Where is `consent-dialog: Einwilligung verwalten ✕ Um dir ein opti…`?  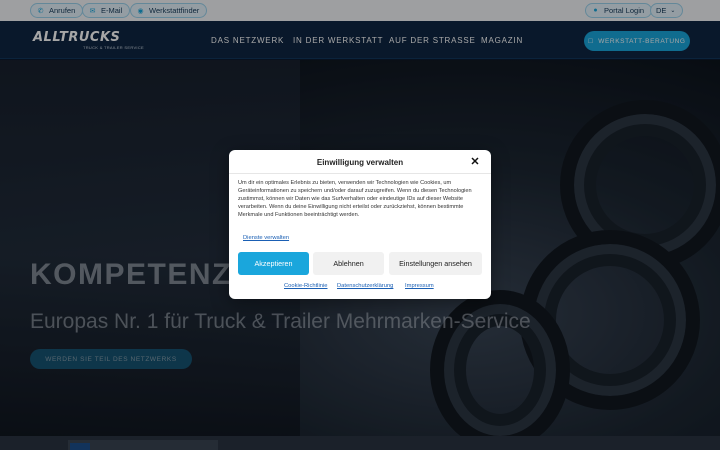 consent-dialog: Einwilligung verwalten ✕ Um dir ein opti… is located at coordinates (360, 224).